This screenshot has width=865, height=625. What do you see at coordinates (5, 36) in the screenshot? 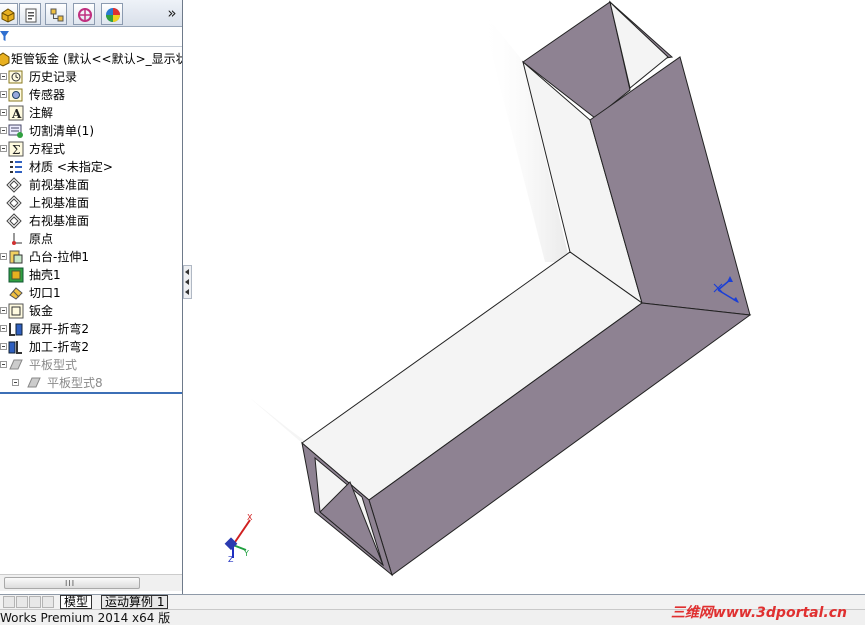
I see `filter-icon` at bounding box center [5, 36].